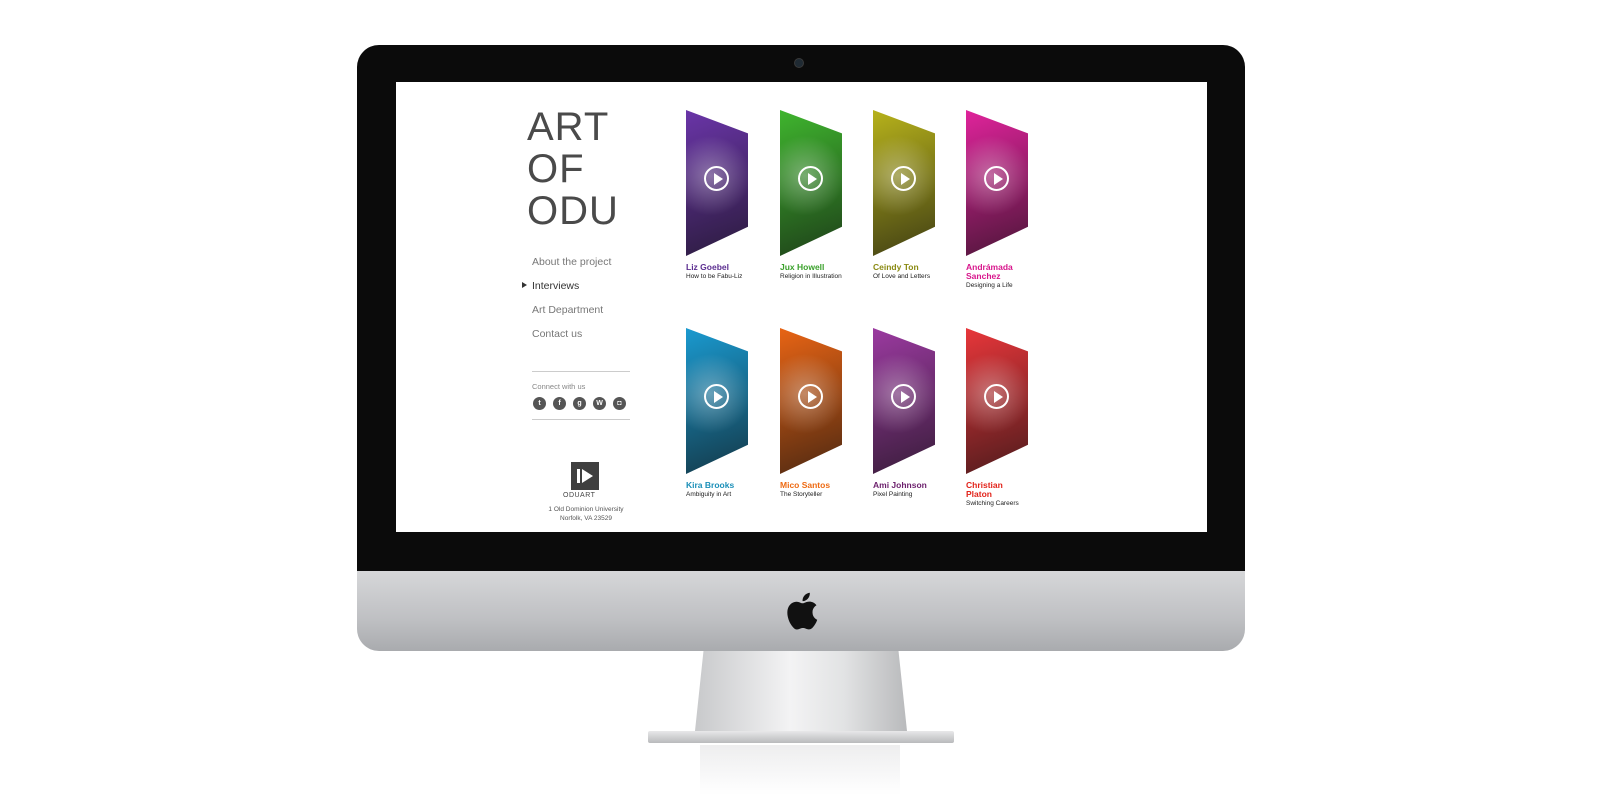 Image resolution: width=1600 pixels, height=809 pixels. I want to click on interview-name: Mico Santos, so click(812, 485).